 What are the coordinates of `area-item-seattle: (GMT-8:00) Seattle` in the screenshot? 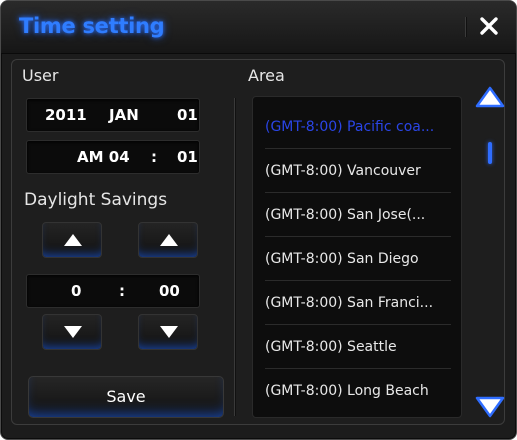 It's located at (358, 347).